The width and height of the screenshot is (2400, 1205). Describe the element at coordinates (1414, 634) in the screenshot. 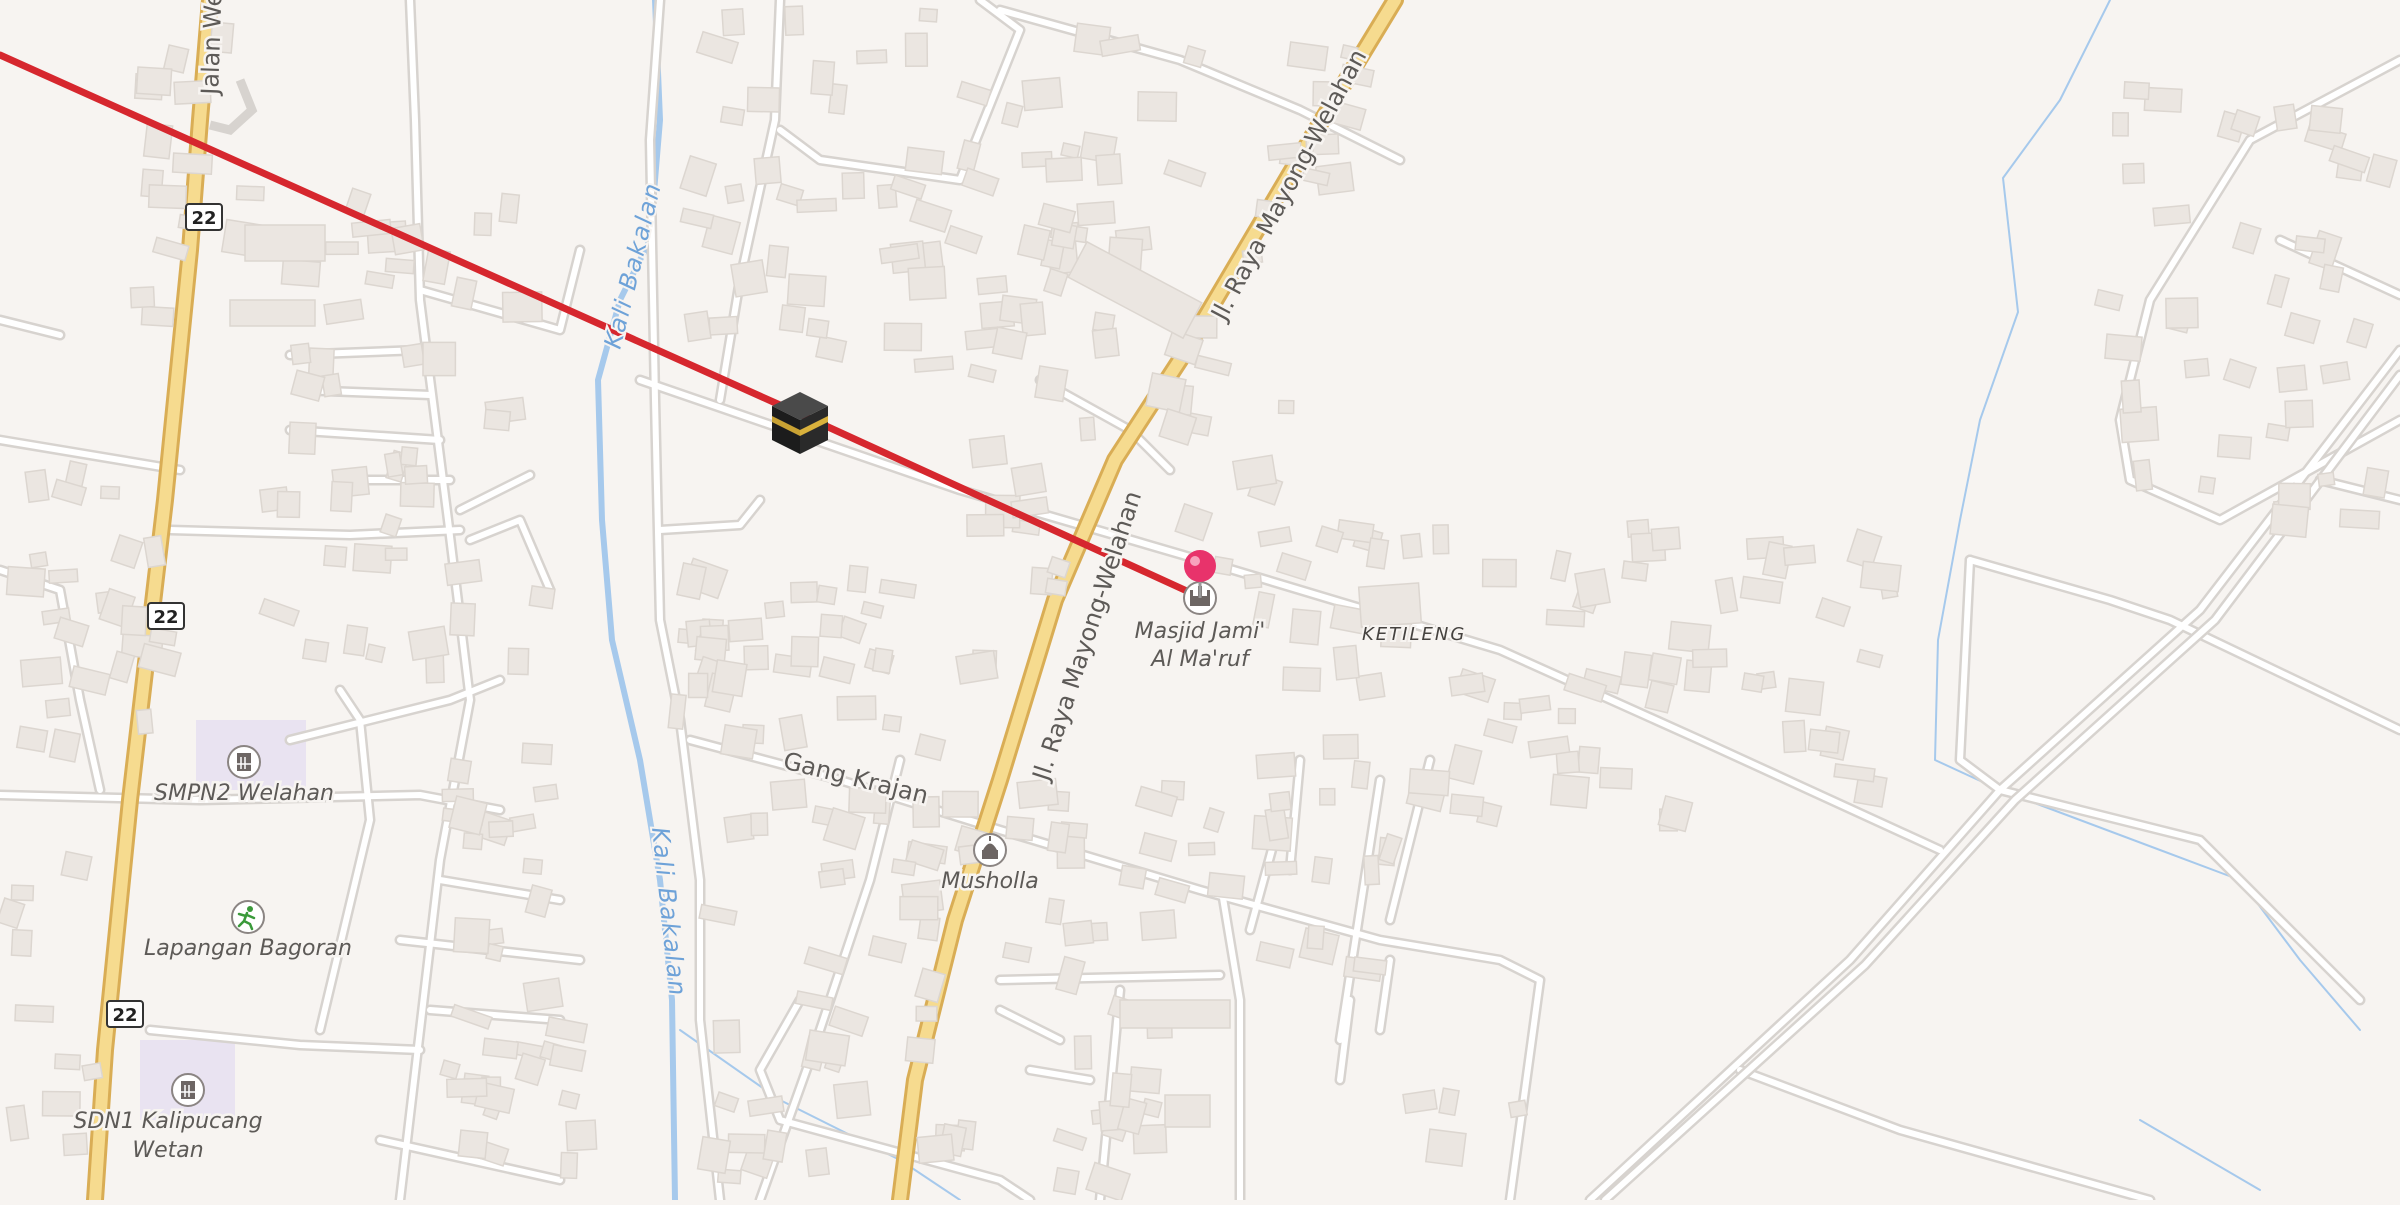

I see `place-label-ketileng: KETILENG` at that location.